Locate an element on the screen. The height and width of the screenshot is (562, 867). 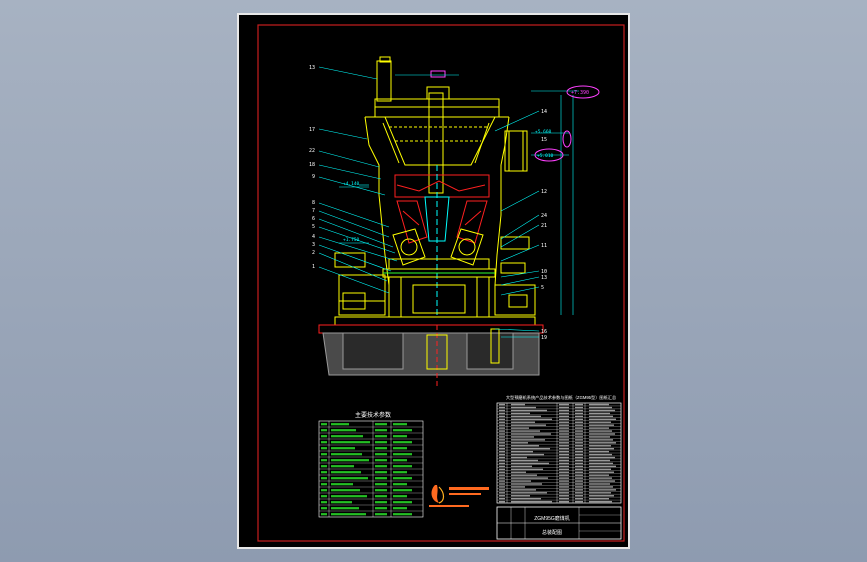
part-number: 11 is located at coordinates (544, 246).